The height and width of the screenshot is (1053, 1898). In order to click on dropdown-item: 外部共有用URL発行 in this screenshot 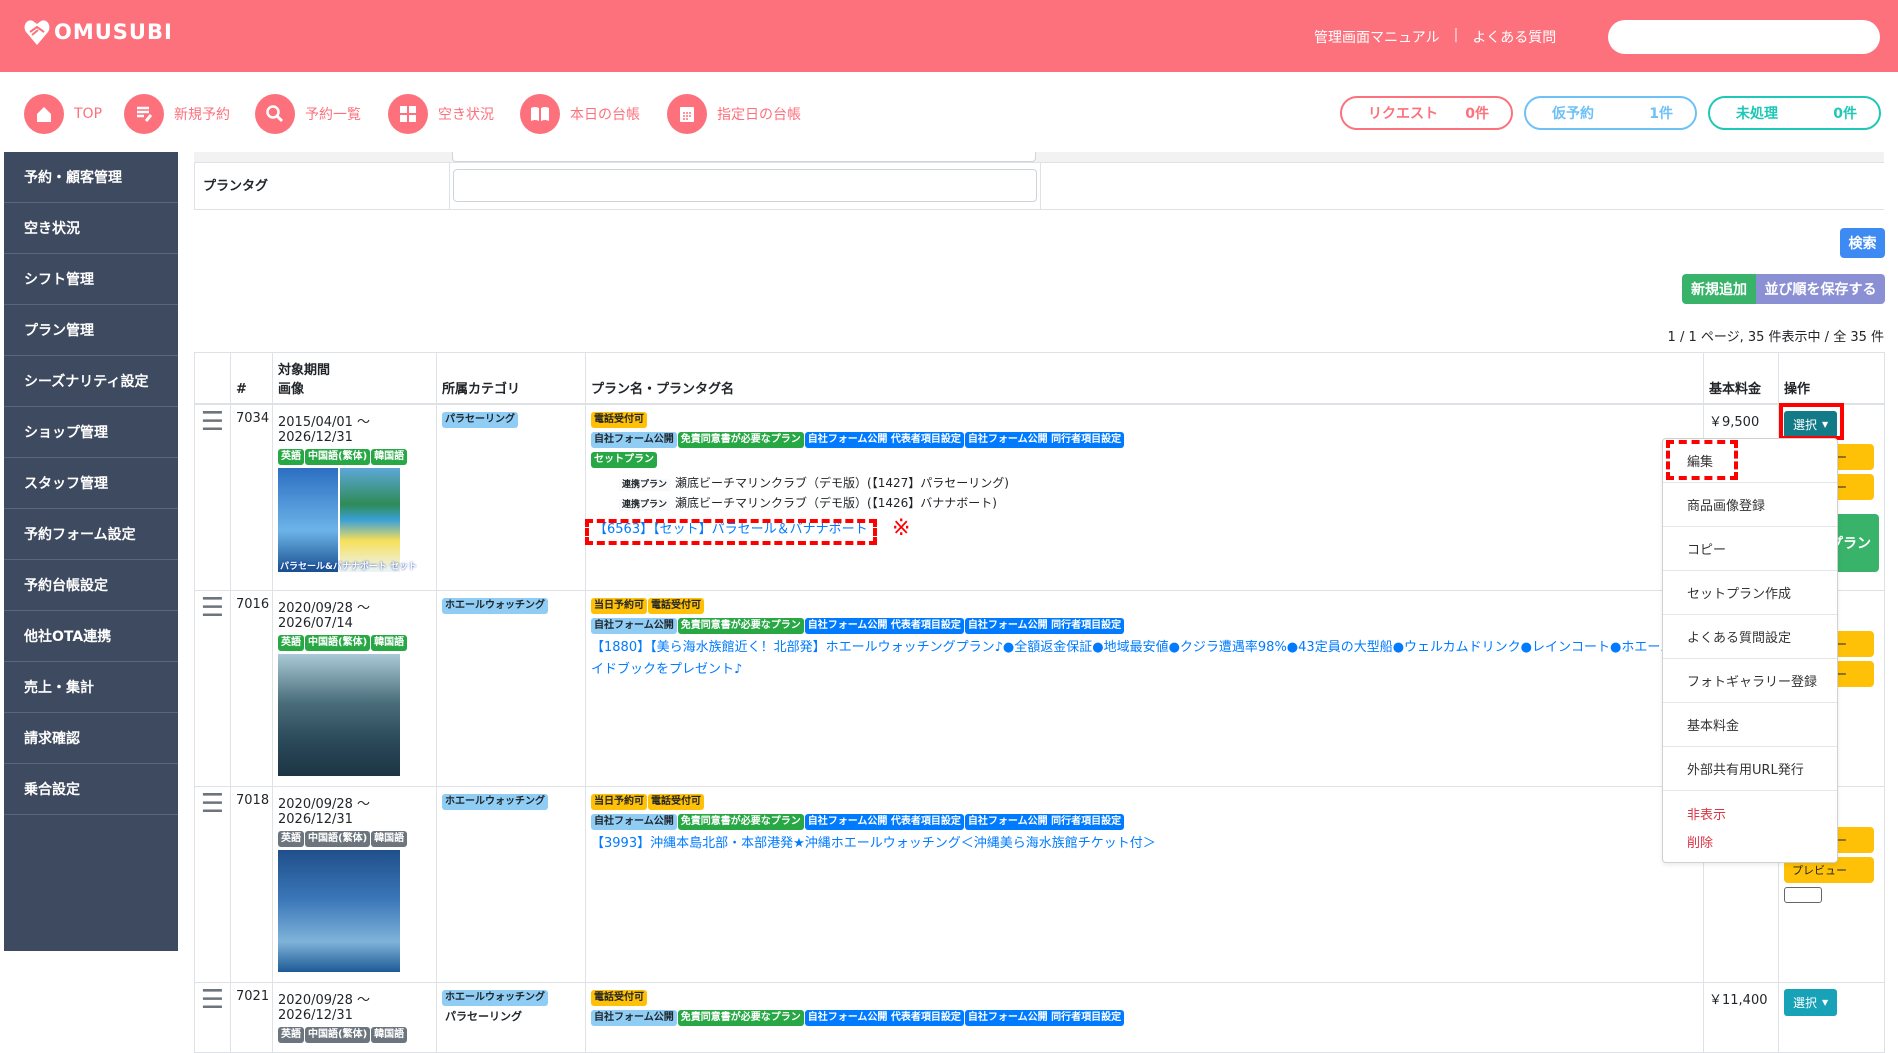, I will do `click(1750, 769)`.